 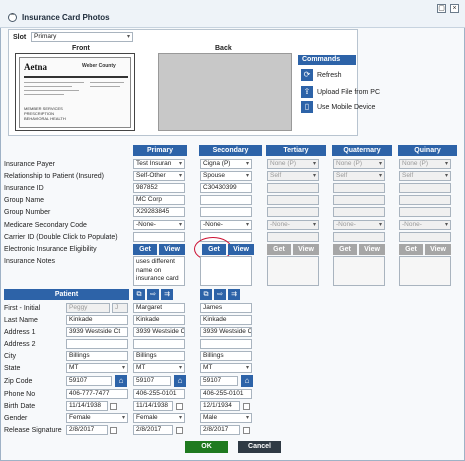 What do you see at coordinates (293, 271) in the screenshot?
I see `notes-tertiary` at bounding box center [293, 271].